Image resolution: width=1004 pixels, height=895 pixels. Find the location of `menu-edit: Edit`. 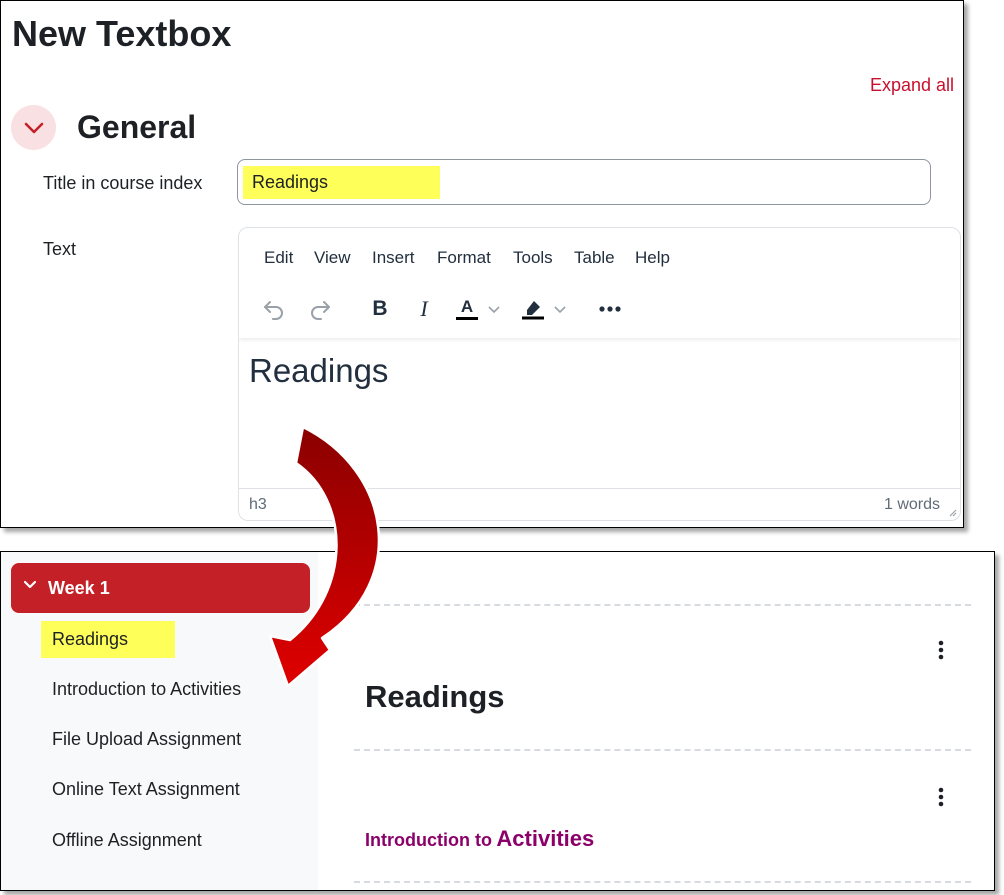

menu-edit: Edit is located at coordinates (278, 258).